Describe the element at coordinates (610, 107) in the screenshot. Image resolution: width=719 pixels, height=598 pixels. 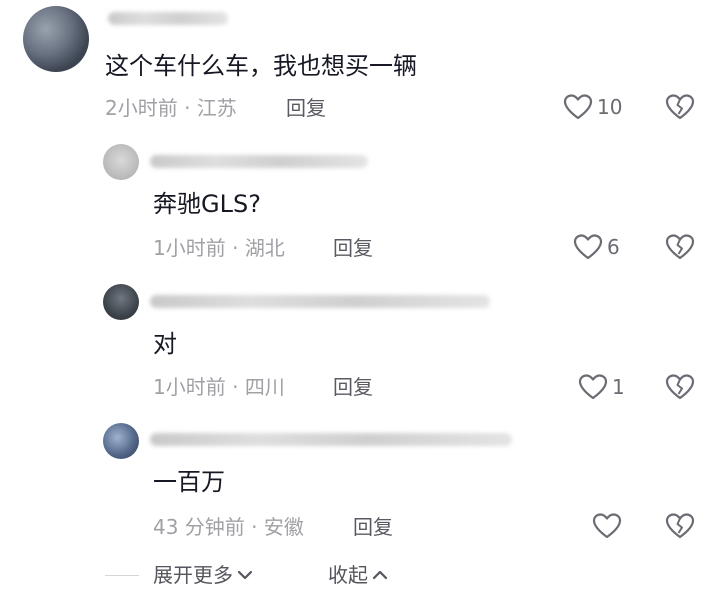
I see `like-count: 10` at that location.